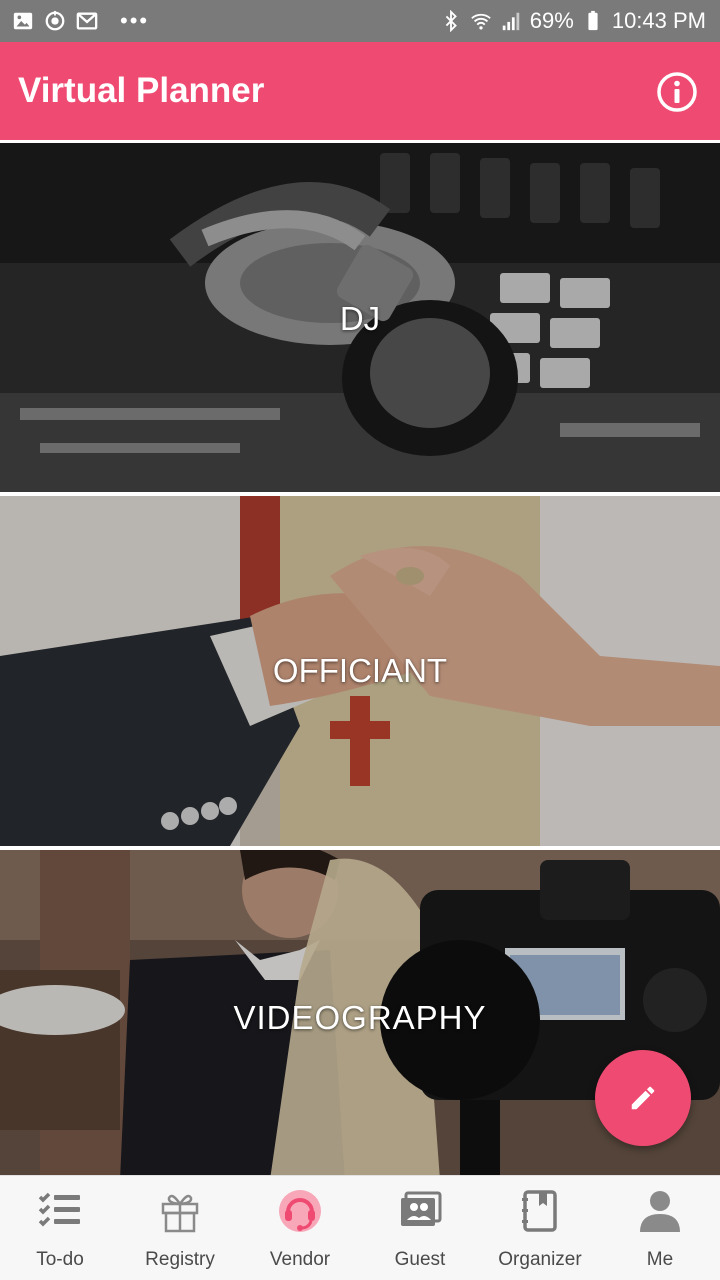 This screenshot has width=720, height=1280. What do you see at coordinates (511, 21) in the screenshot?
I see `signal-icon` at bounding box center [511, 21].